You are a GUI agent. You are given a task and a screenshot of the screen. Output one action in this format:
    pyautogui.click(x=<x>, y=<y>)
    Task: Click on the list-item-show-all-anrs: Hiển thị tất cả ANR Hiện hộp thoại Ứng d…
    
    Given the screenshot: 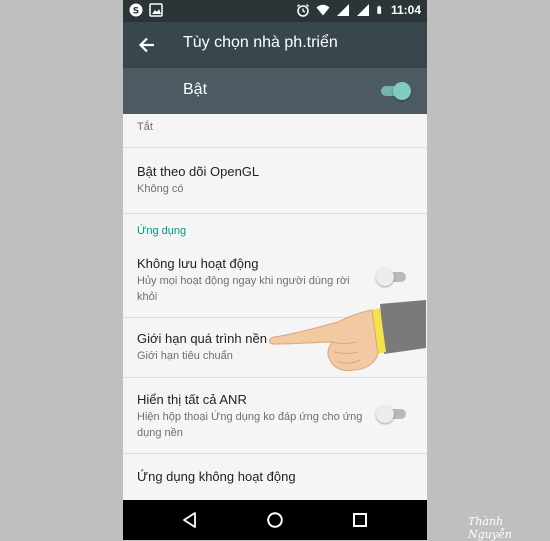 What is the action you would take?
    pyautogui.click(x=275, y=415)
    